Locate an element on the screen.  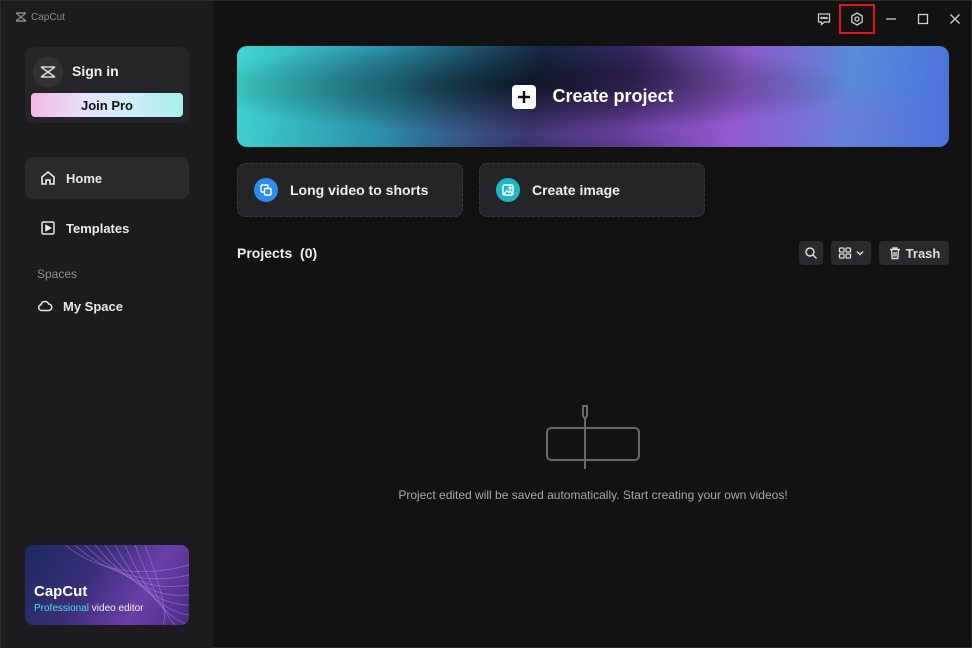
close-button is located at coordinates (955, 19).